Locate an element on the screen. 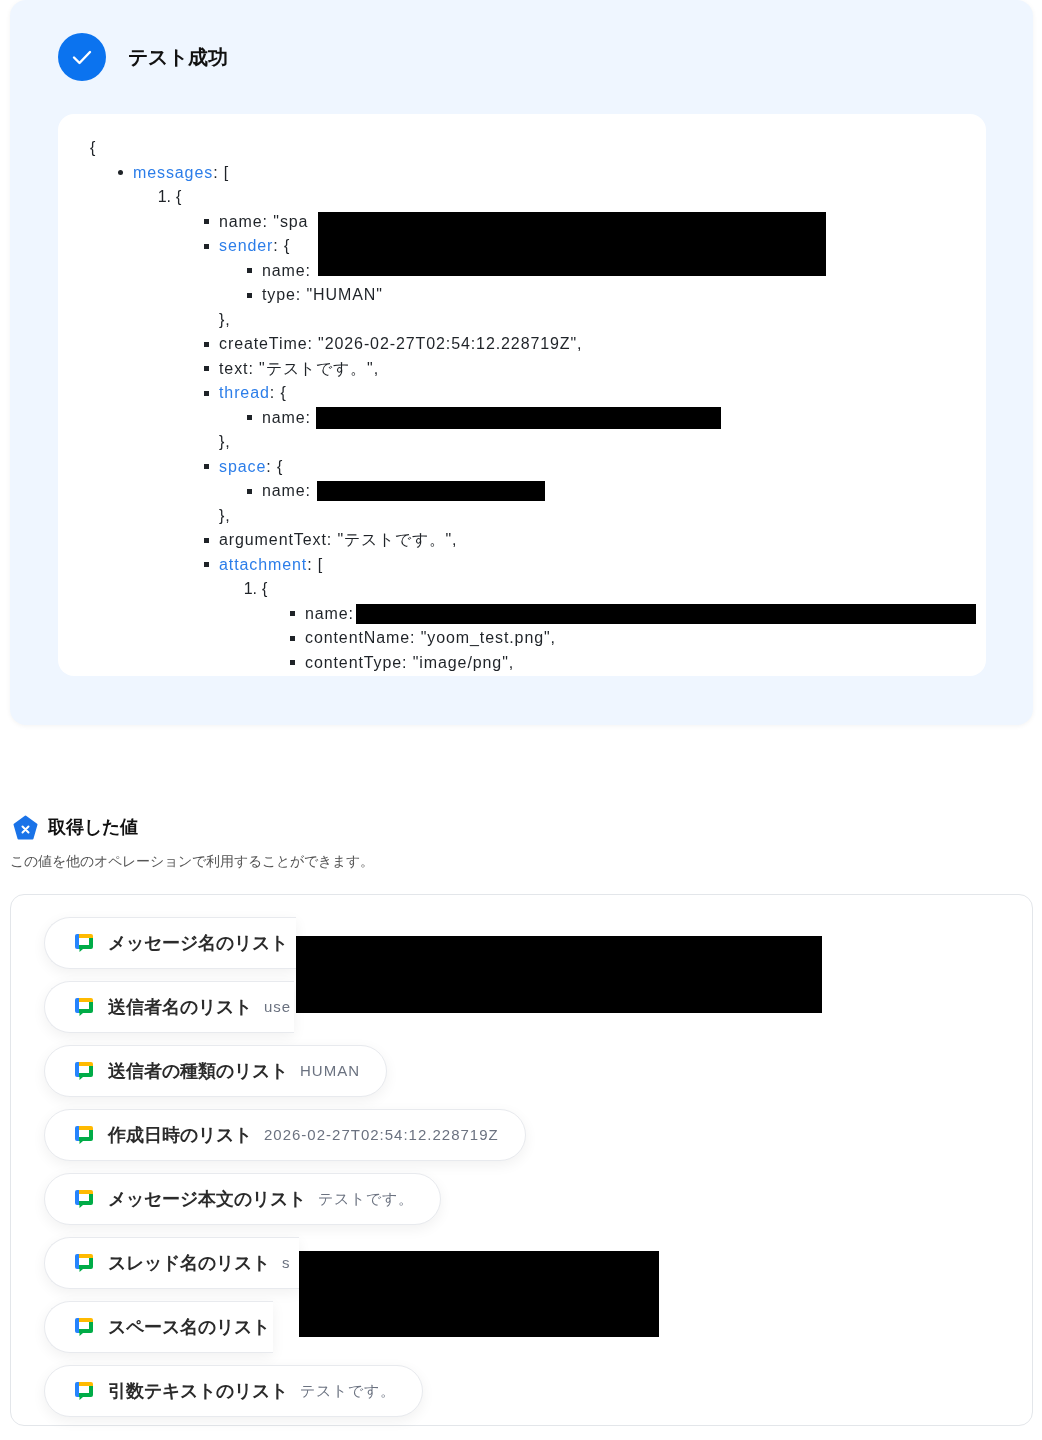 Image resolution: width=1042 pixels, height=1440 pixels. bullet-dot-icon is located at coordinates (120, 173).